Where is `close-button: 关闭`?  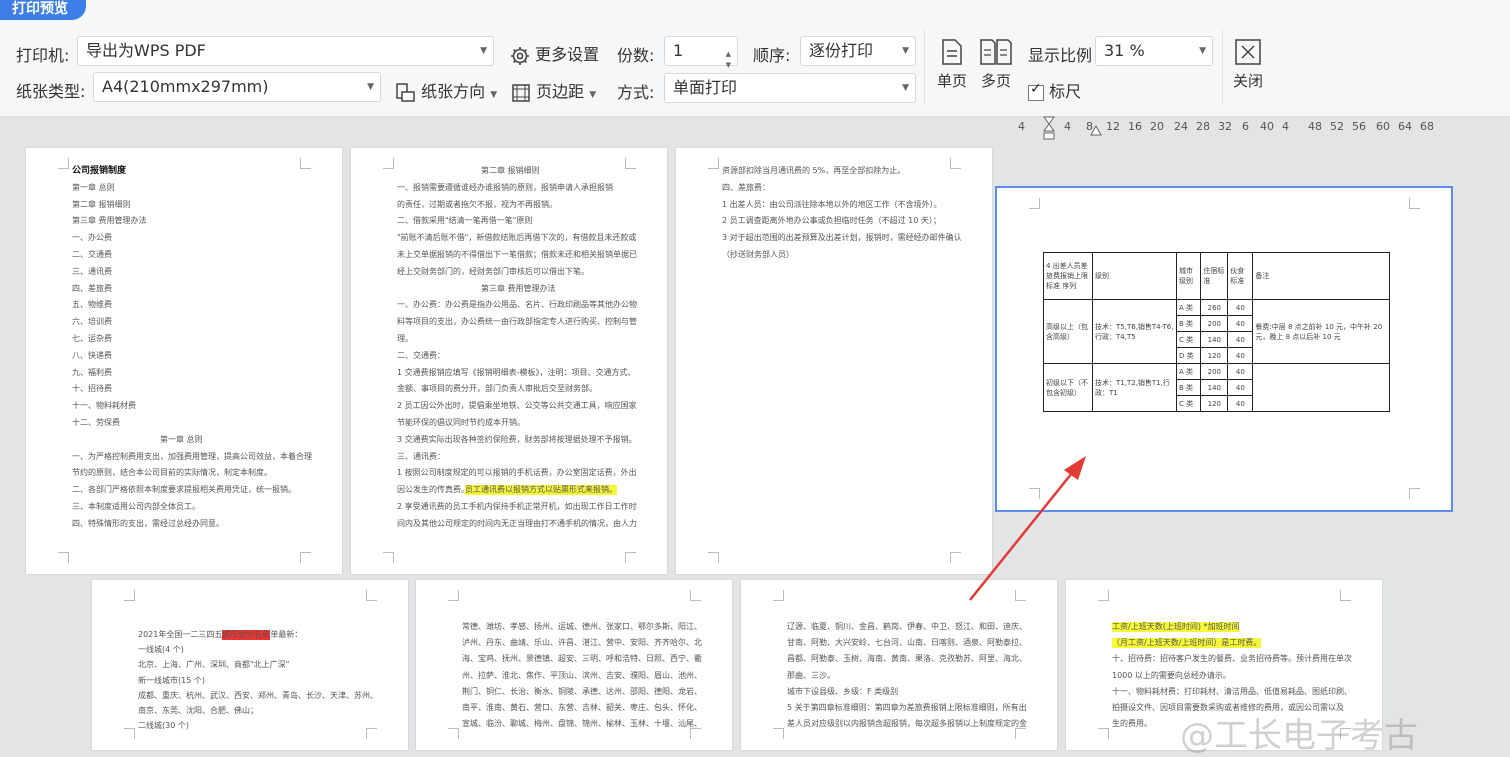
close-button: 关闭 is located at coordinates (1248, 64).